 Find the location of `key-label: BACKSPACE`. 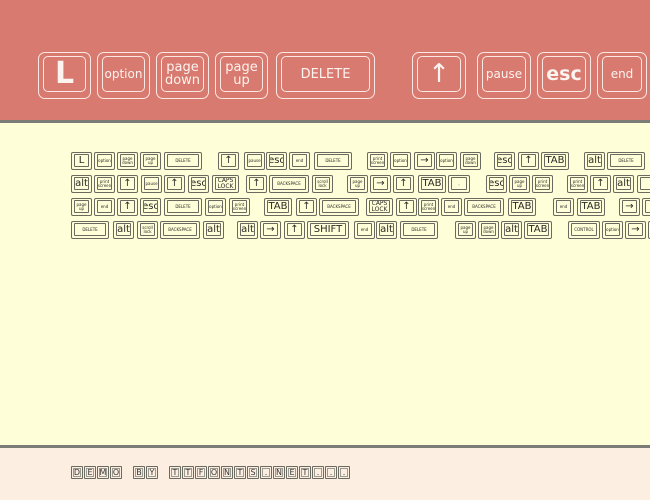

key-label: BACKSPACE is located at coordinates (180, 229).